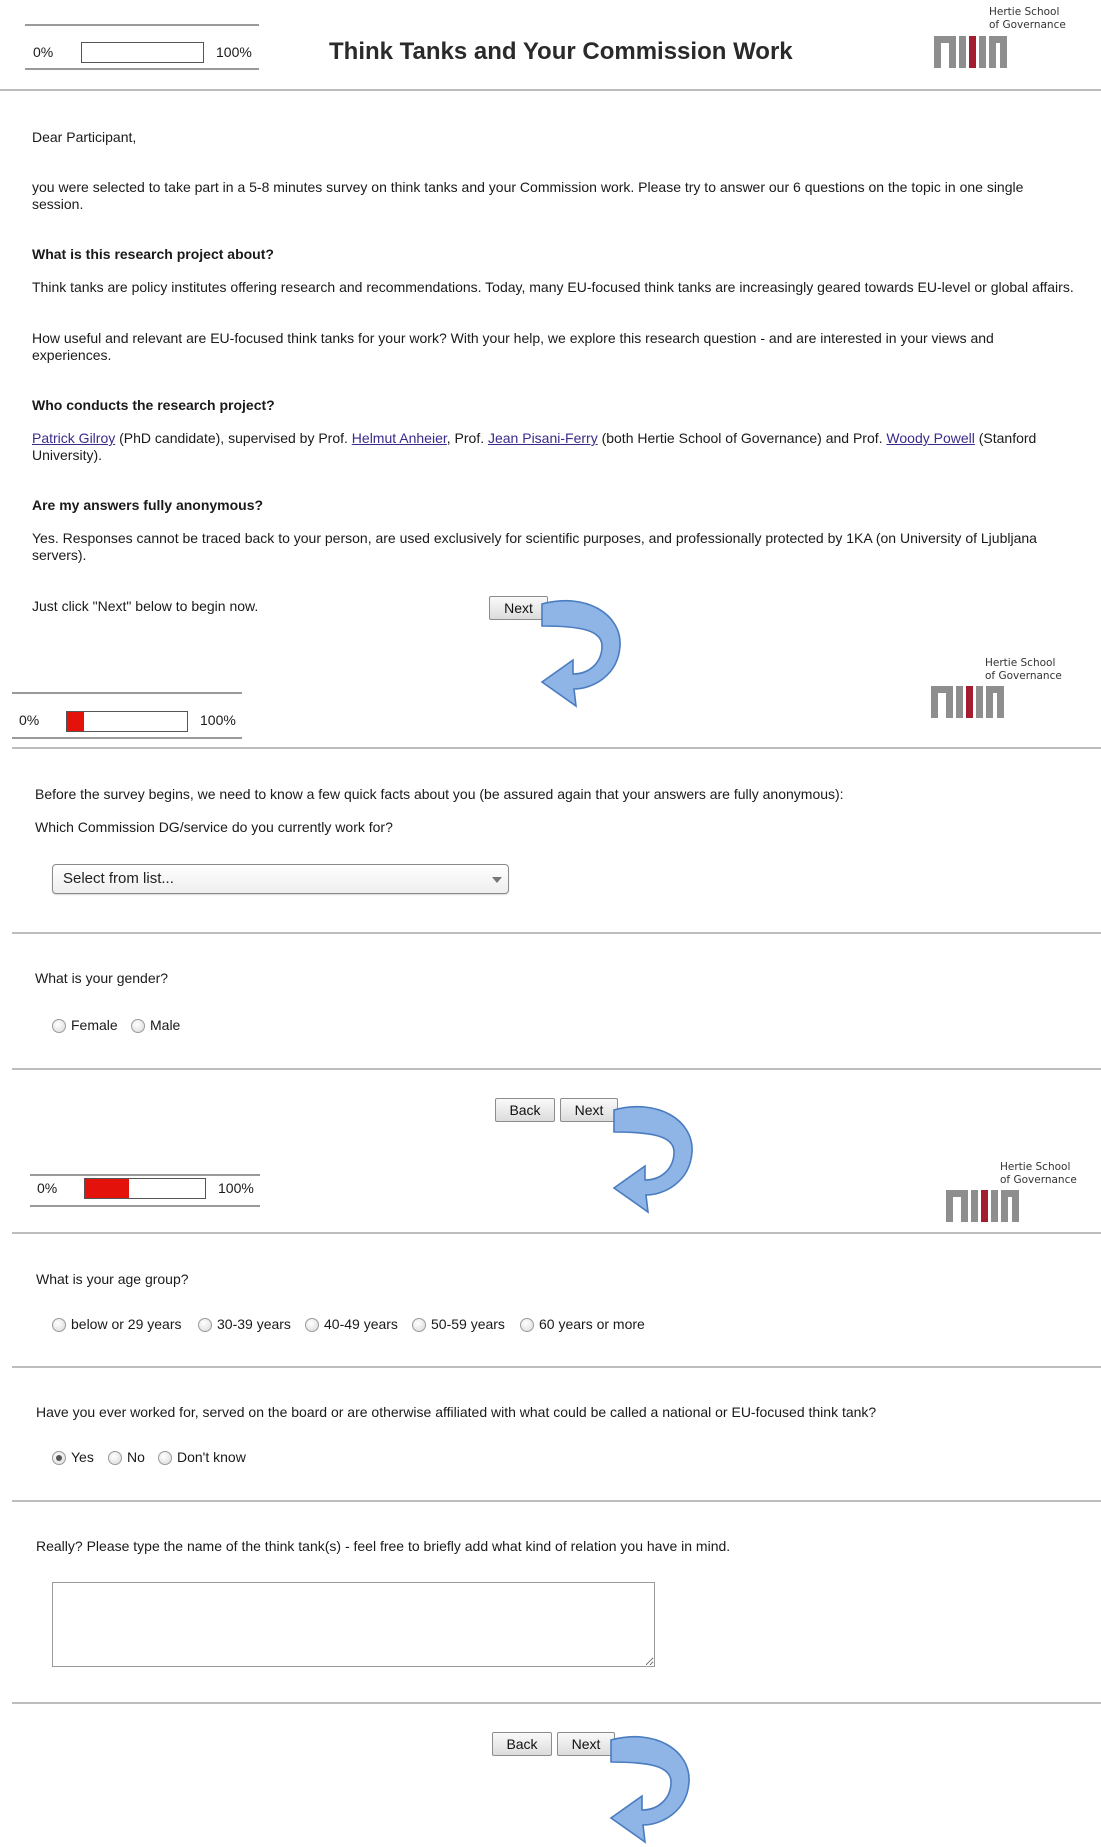 This screenshot has height=1847, width=1101. Describe the element at coordinates (592, 1324) in the screenshot. I see `option-label: 60 years or more` at that location.